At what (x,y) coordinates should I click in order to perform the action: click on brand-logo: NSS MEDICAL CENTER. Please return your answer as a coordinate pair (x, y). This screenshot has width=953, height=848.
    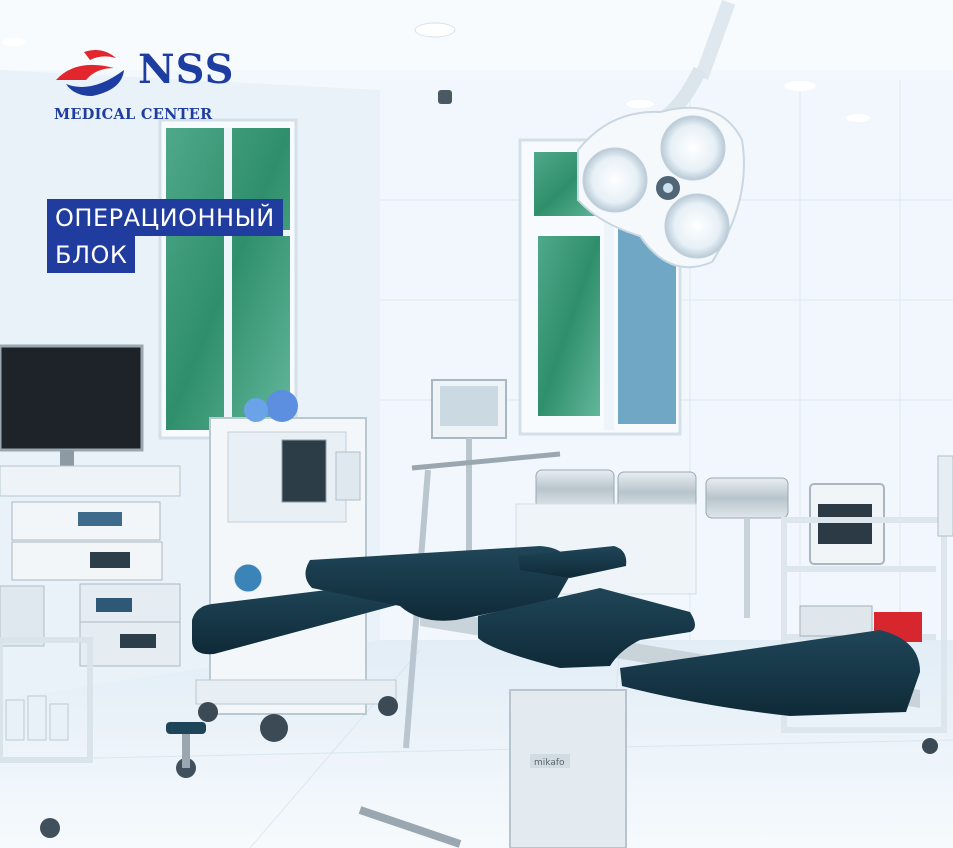
    Looking at the image, I should click on (164, 87).